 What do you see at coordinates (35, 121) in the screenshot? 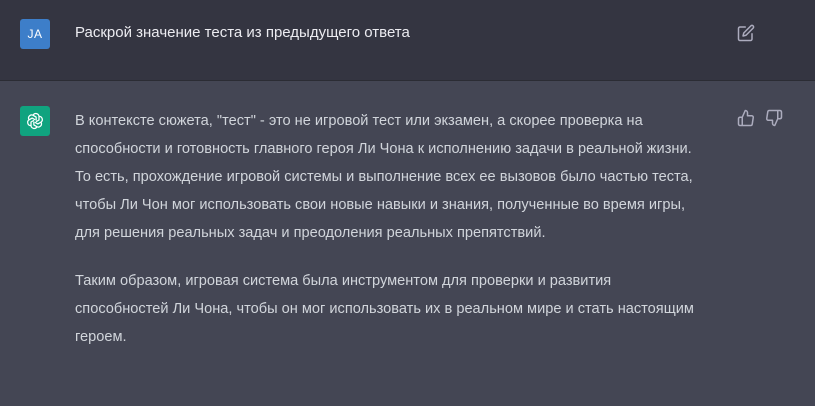
I see `openai-logo-icon` at bounding box center [35, 121].